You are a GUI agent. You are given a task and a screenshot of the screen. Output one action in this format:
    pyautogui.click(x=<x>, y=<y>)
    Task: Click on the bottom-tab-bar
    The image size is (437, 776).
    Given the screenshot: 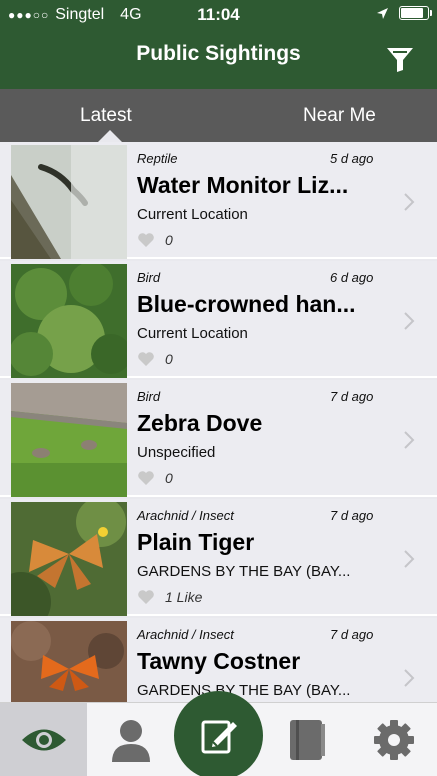 What is the action you would take?
    pyautogui.click(x=218, y=733)
    